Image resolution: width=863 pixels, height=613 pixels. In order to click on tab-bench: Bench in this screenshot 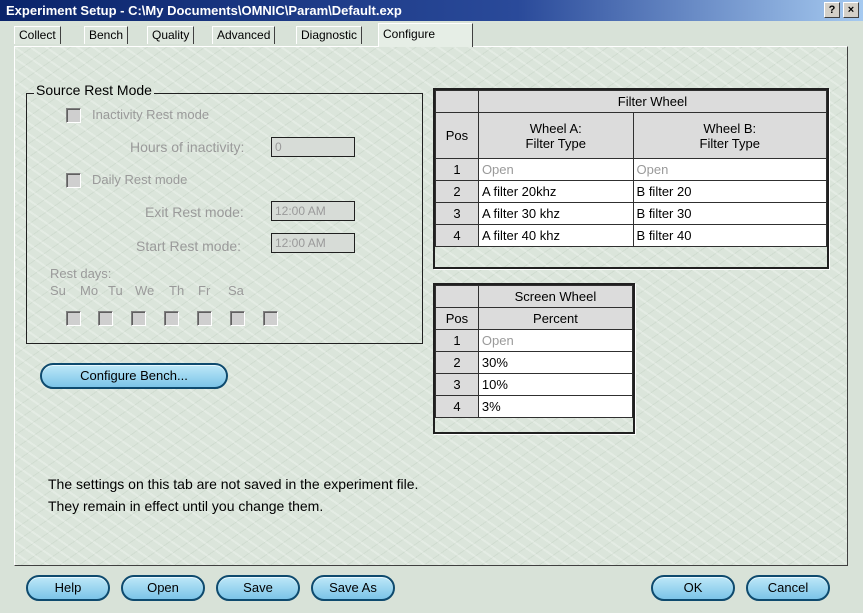, I will do `click(106, 35)`.